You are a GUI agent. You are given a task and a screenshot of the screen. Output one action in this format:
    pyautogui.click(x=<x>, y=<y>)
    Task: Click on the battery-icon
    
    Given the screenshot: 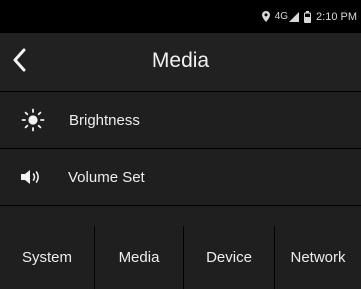 What is the action you would take?
    pyautogui.click(x=308, y=16)
    